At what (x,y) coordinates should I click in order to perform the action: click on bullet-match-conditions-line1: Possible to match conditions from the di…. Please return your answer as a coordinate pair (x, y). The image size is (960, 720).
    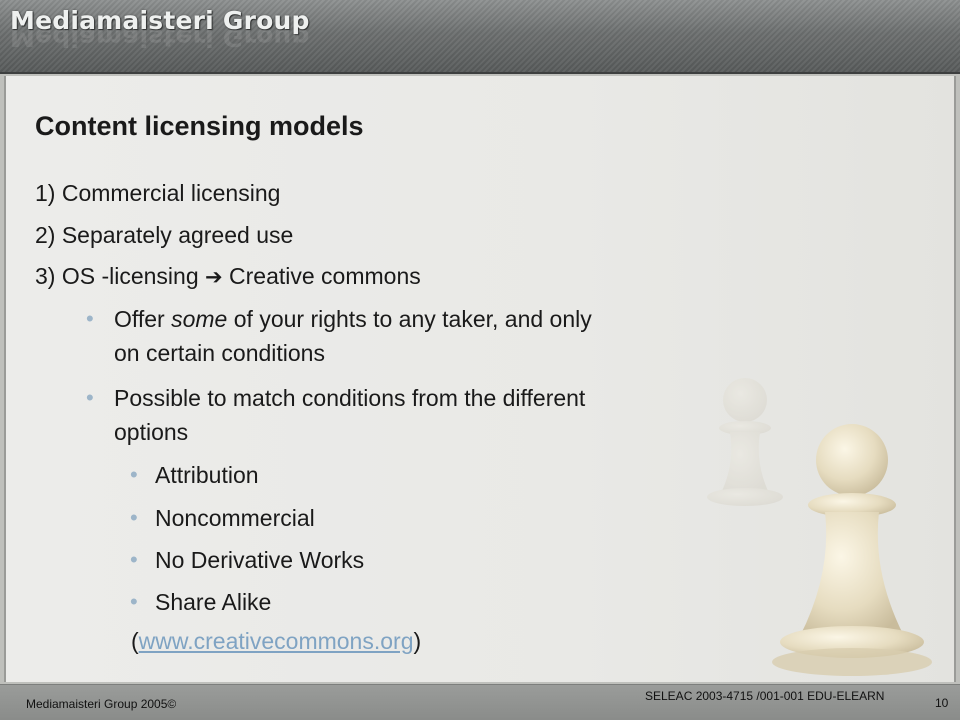
    Looking at the image, I should click on (350, 398).